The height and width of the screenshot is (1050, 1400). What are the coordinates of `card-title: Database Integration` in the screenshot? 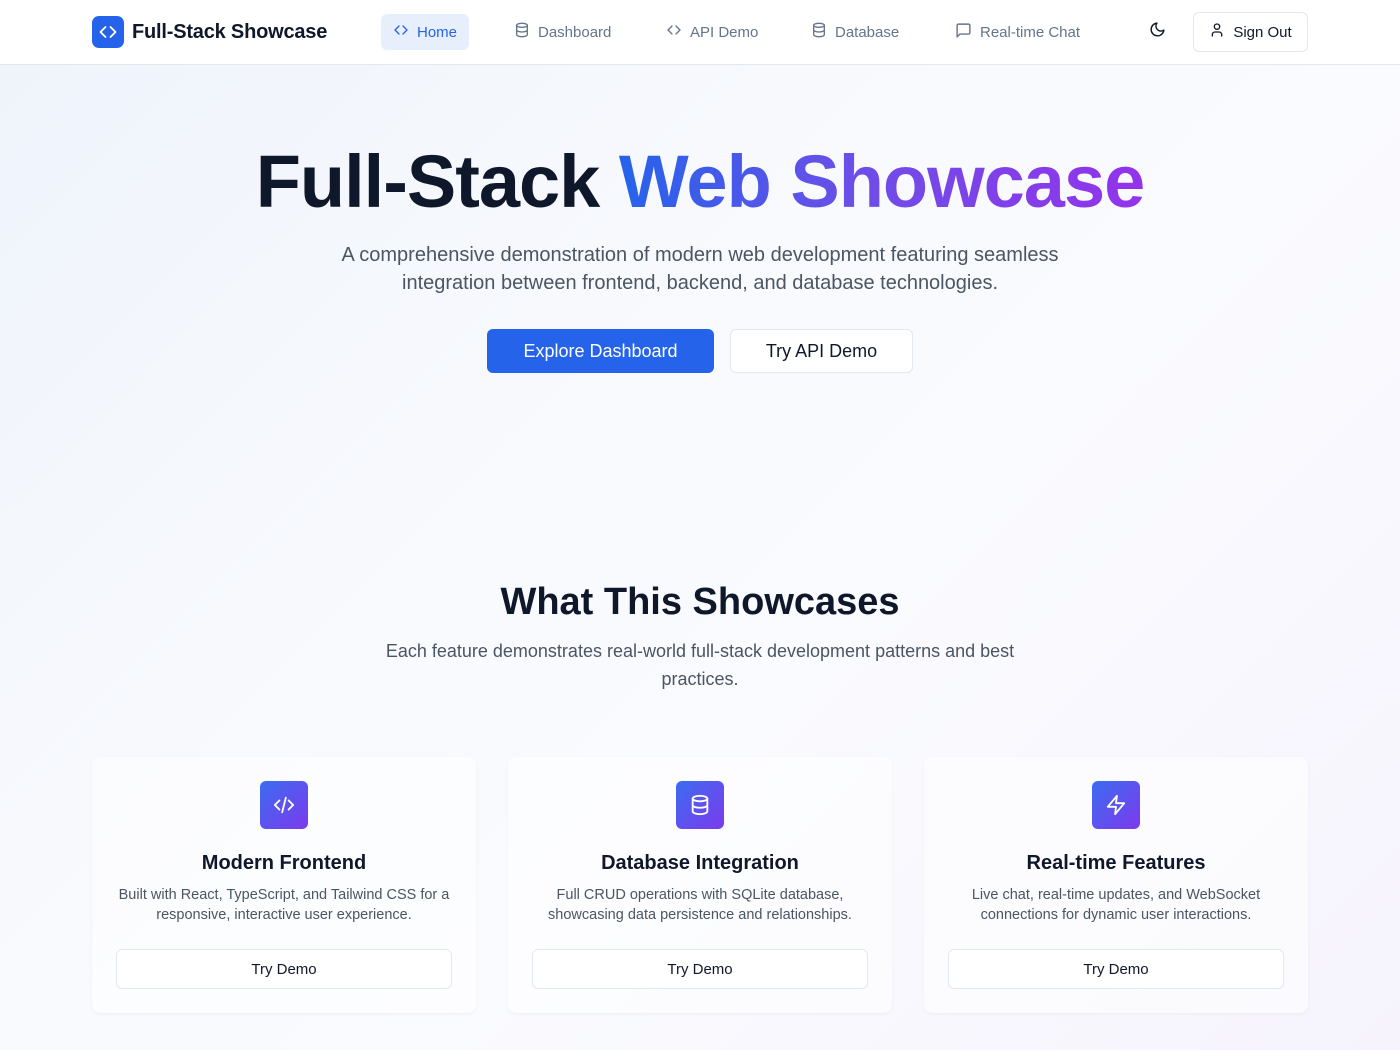 It's located at (700, 863).